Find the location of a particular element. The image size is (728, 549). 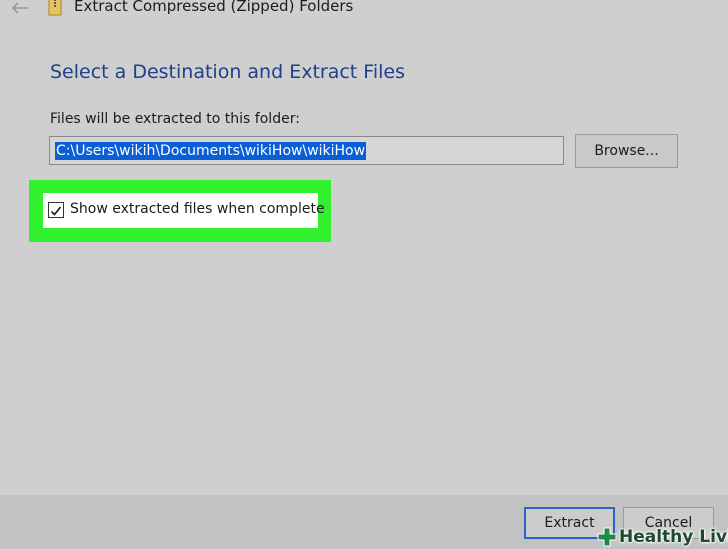

destination-label: Files will be extracted to this folder: is located at coordinates (175, 119).